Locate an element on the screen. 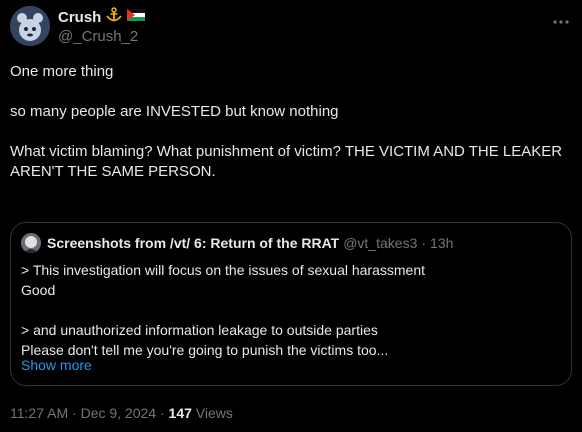 The height and width of the screenshot is (432, 582). more-options-icon is located at coordinates (561, 20).